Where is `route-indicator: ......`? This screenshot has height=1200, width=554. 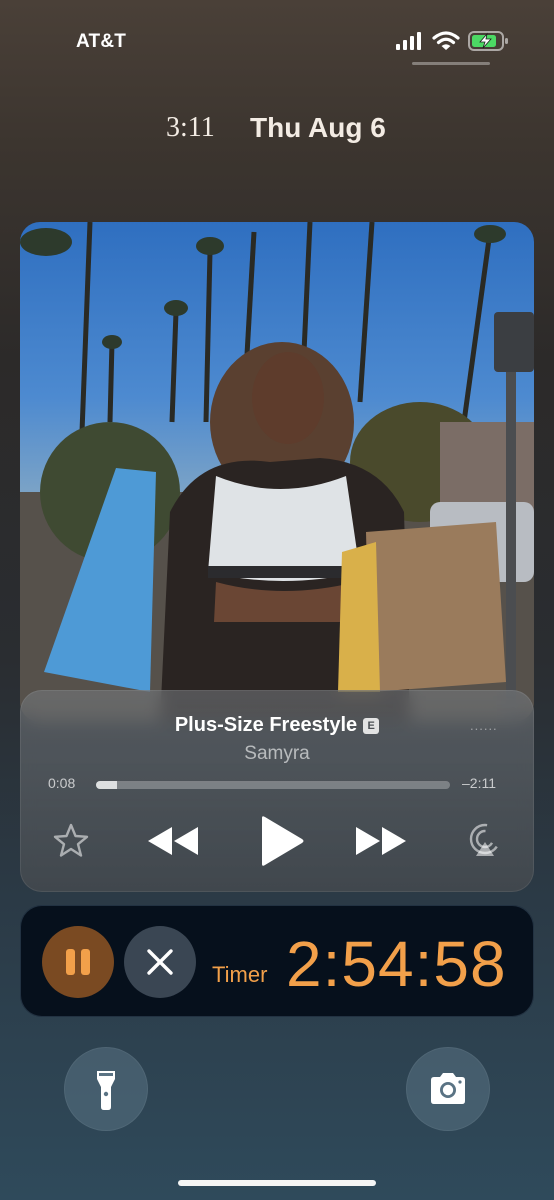 route-indicator: ...... is located at coordinates (484, 725).